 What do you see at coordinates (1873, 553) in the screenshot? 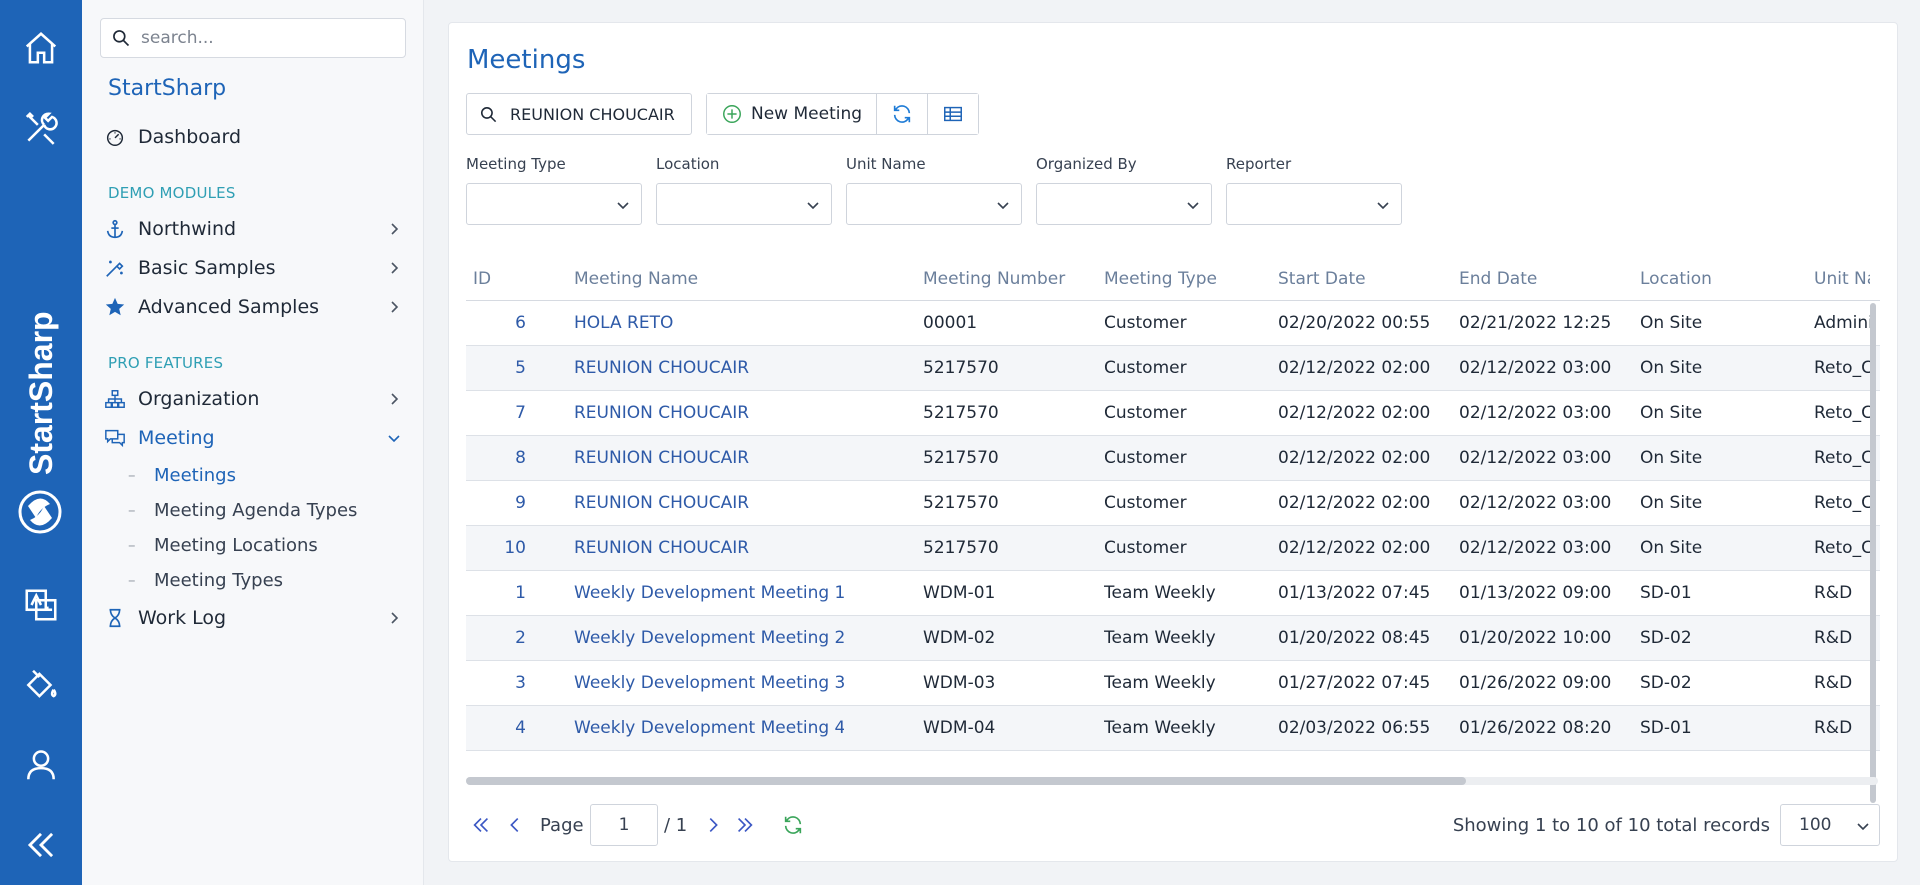
I see `vertical-scrollbar` at bounding box center [1873, 553].